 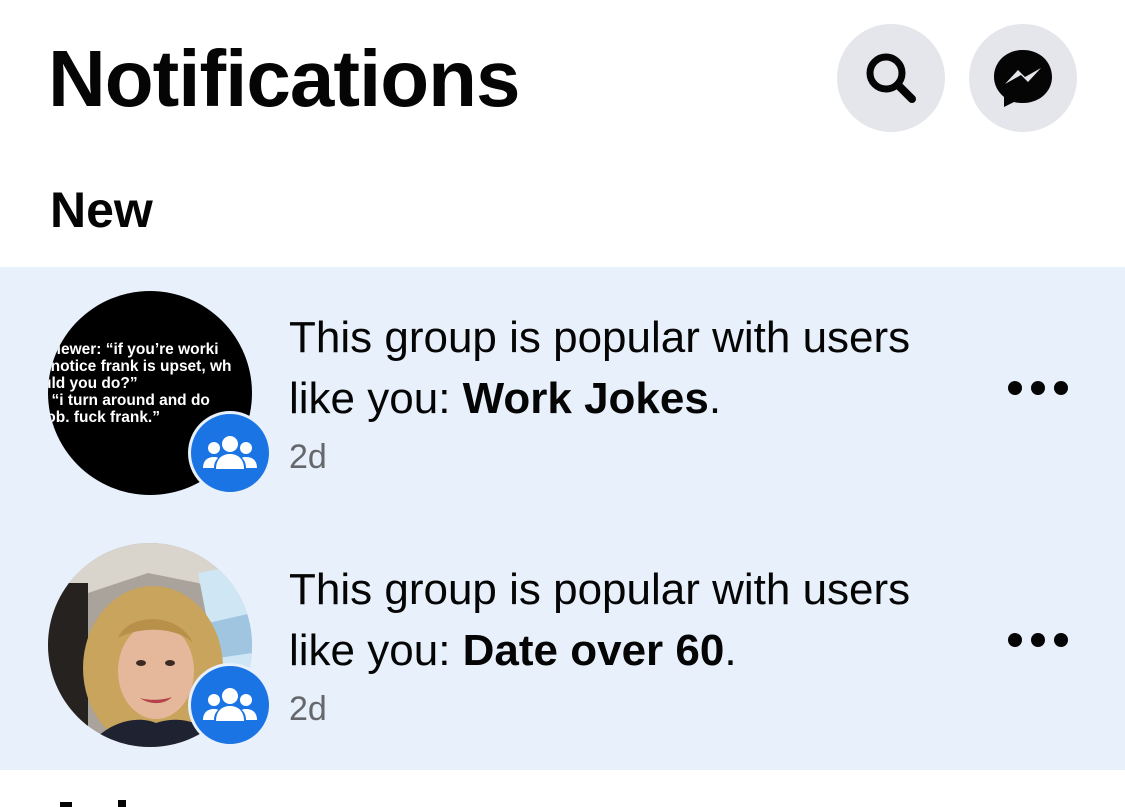 I want to click on search-icon, so click(x=891, y=78).